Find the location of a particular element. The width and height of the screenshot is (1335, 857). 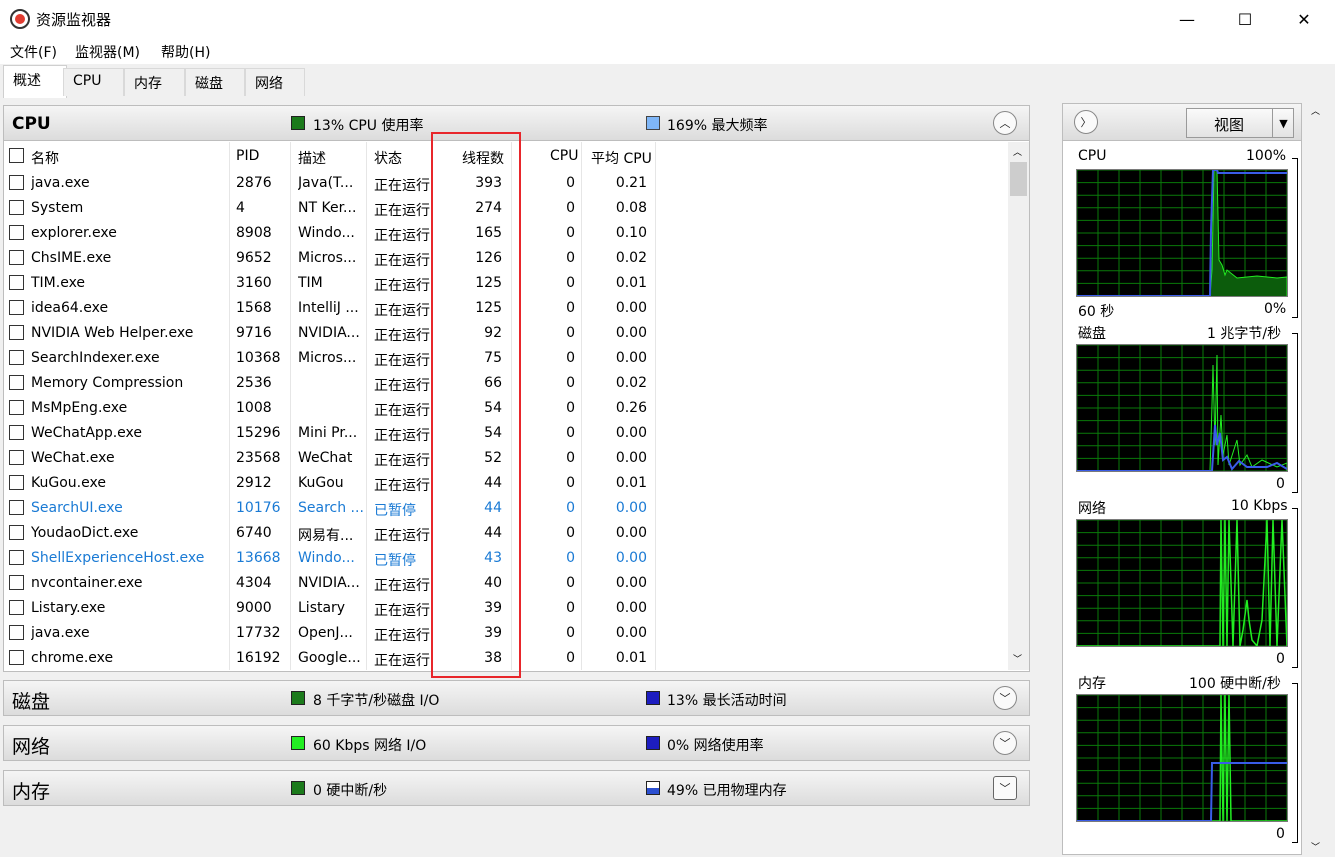

graph-bracket is located at coordinates (1295, 588).